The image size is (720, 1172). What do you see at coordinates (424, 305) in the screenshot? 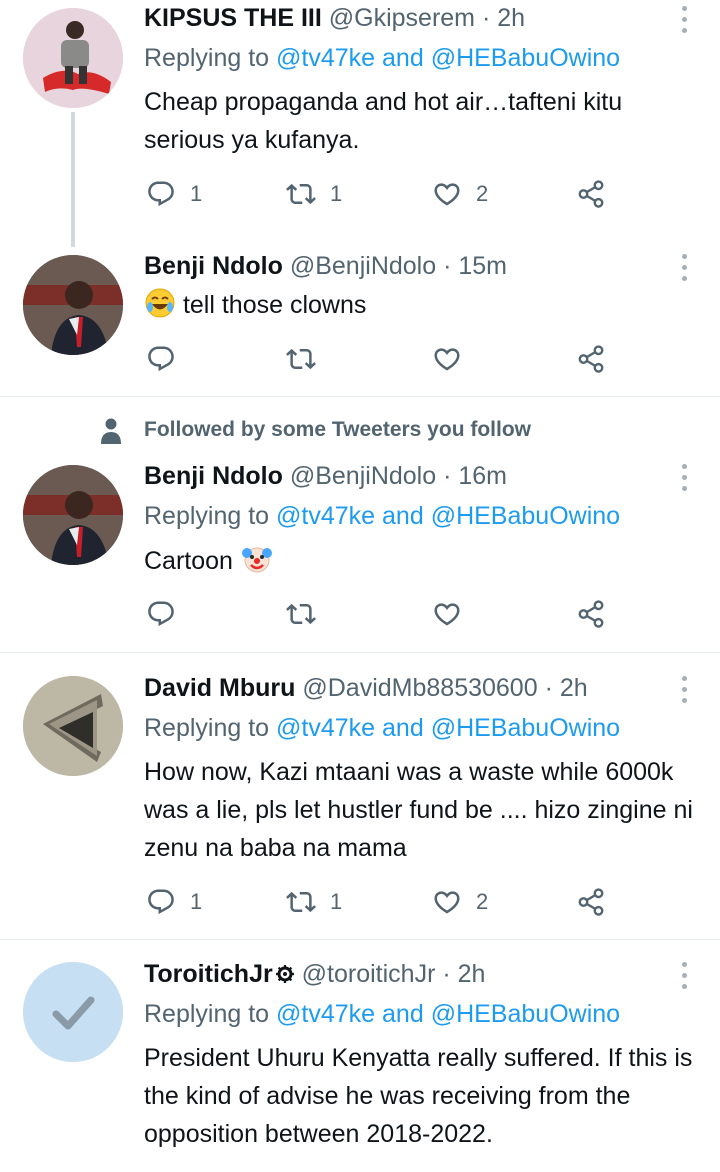
I see `tweet-text-row: tell those clowns` at bounding box center [424, 305].